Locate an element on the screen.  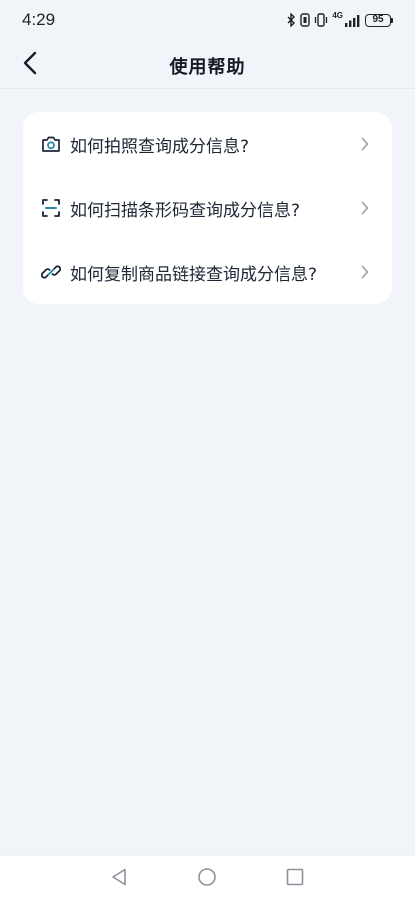
triangle-back-icon is located at coordinates (119, 879).